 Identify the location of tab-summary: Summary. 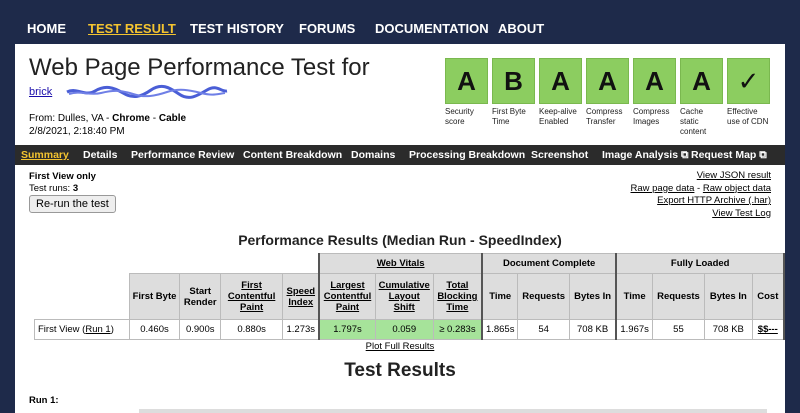
(45, 155).